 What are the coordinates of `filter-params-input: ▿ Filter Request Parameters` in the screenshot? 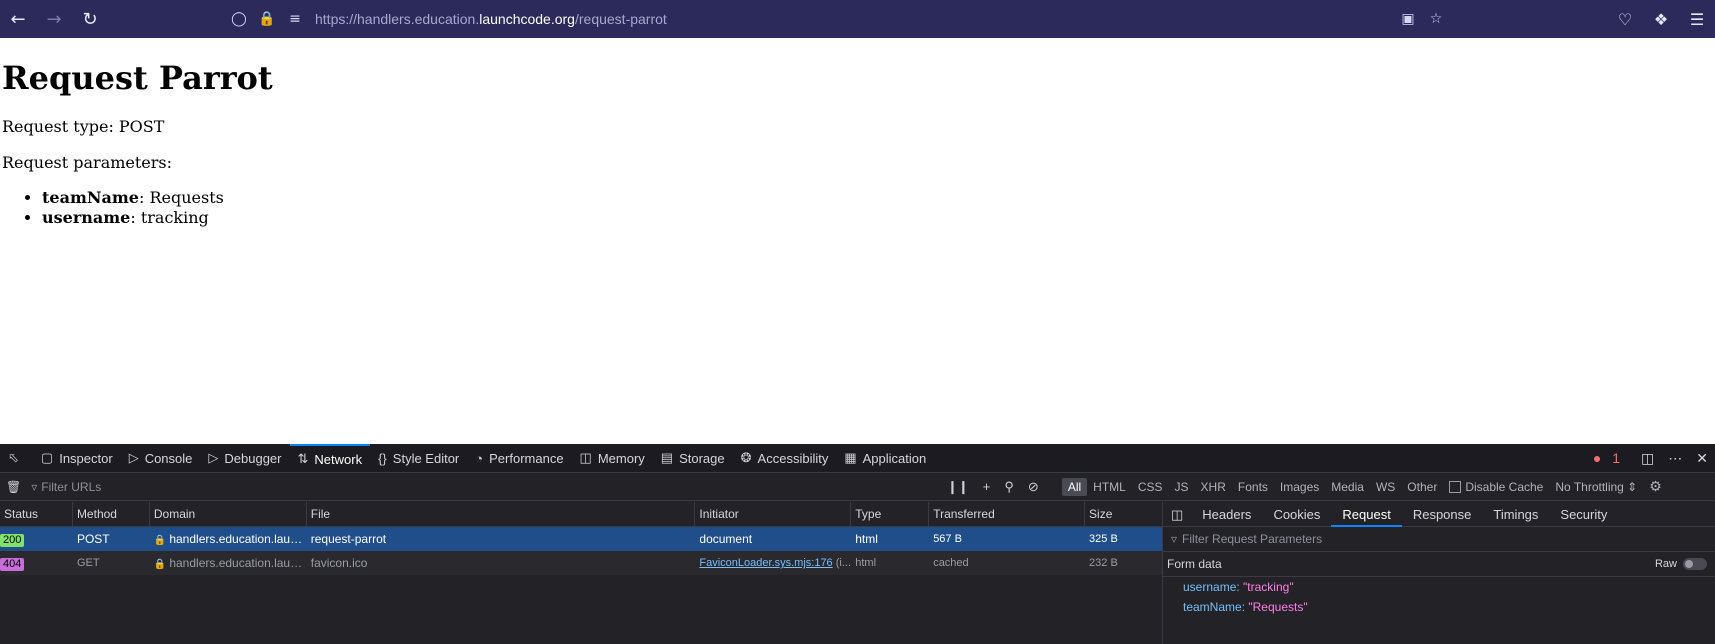 It's located at (1439, 539).